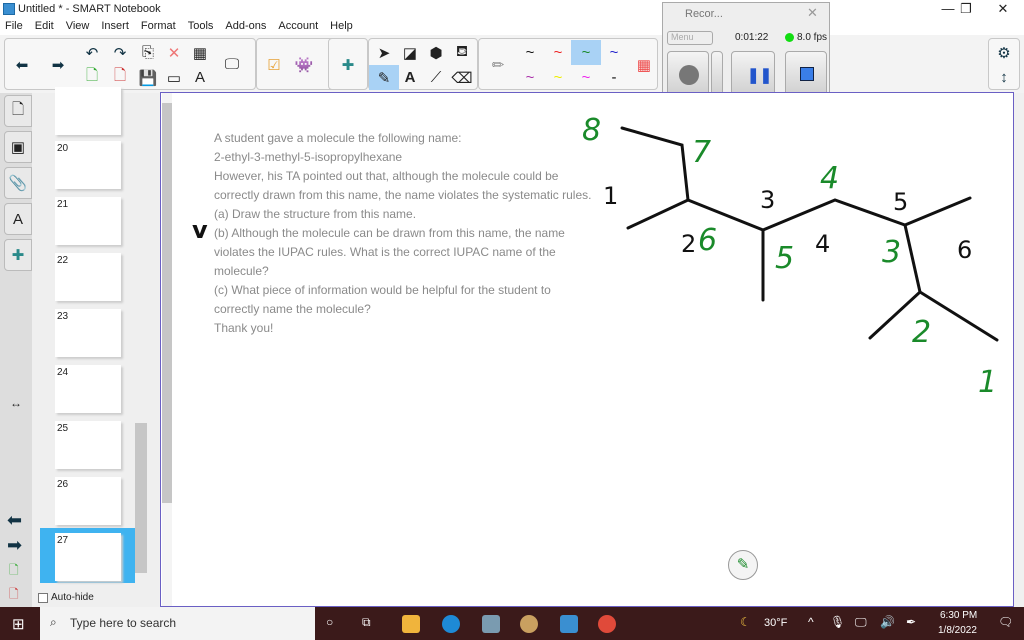 The height and width of the screenshot is (640, 1024). What do you see at coordinates (964, 250) in the screenshot?
I see `black-label: 6` at bounding box center [964, 250].